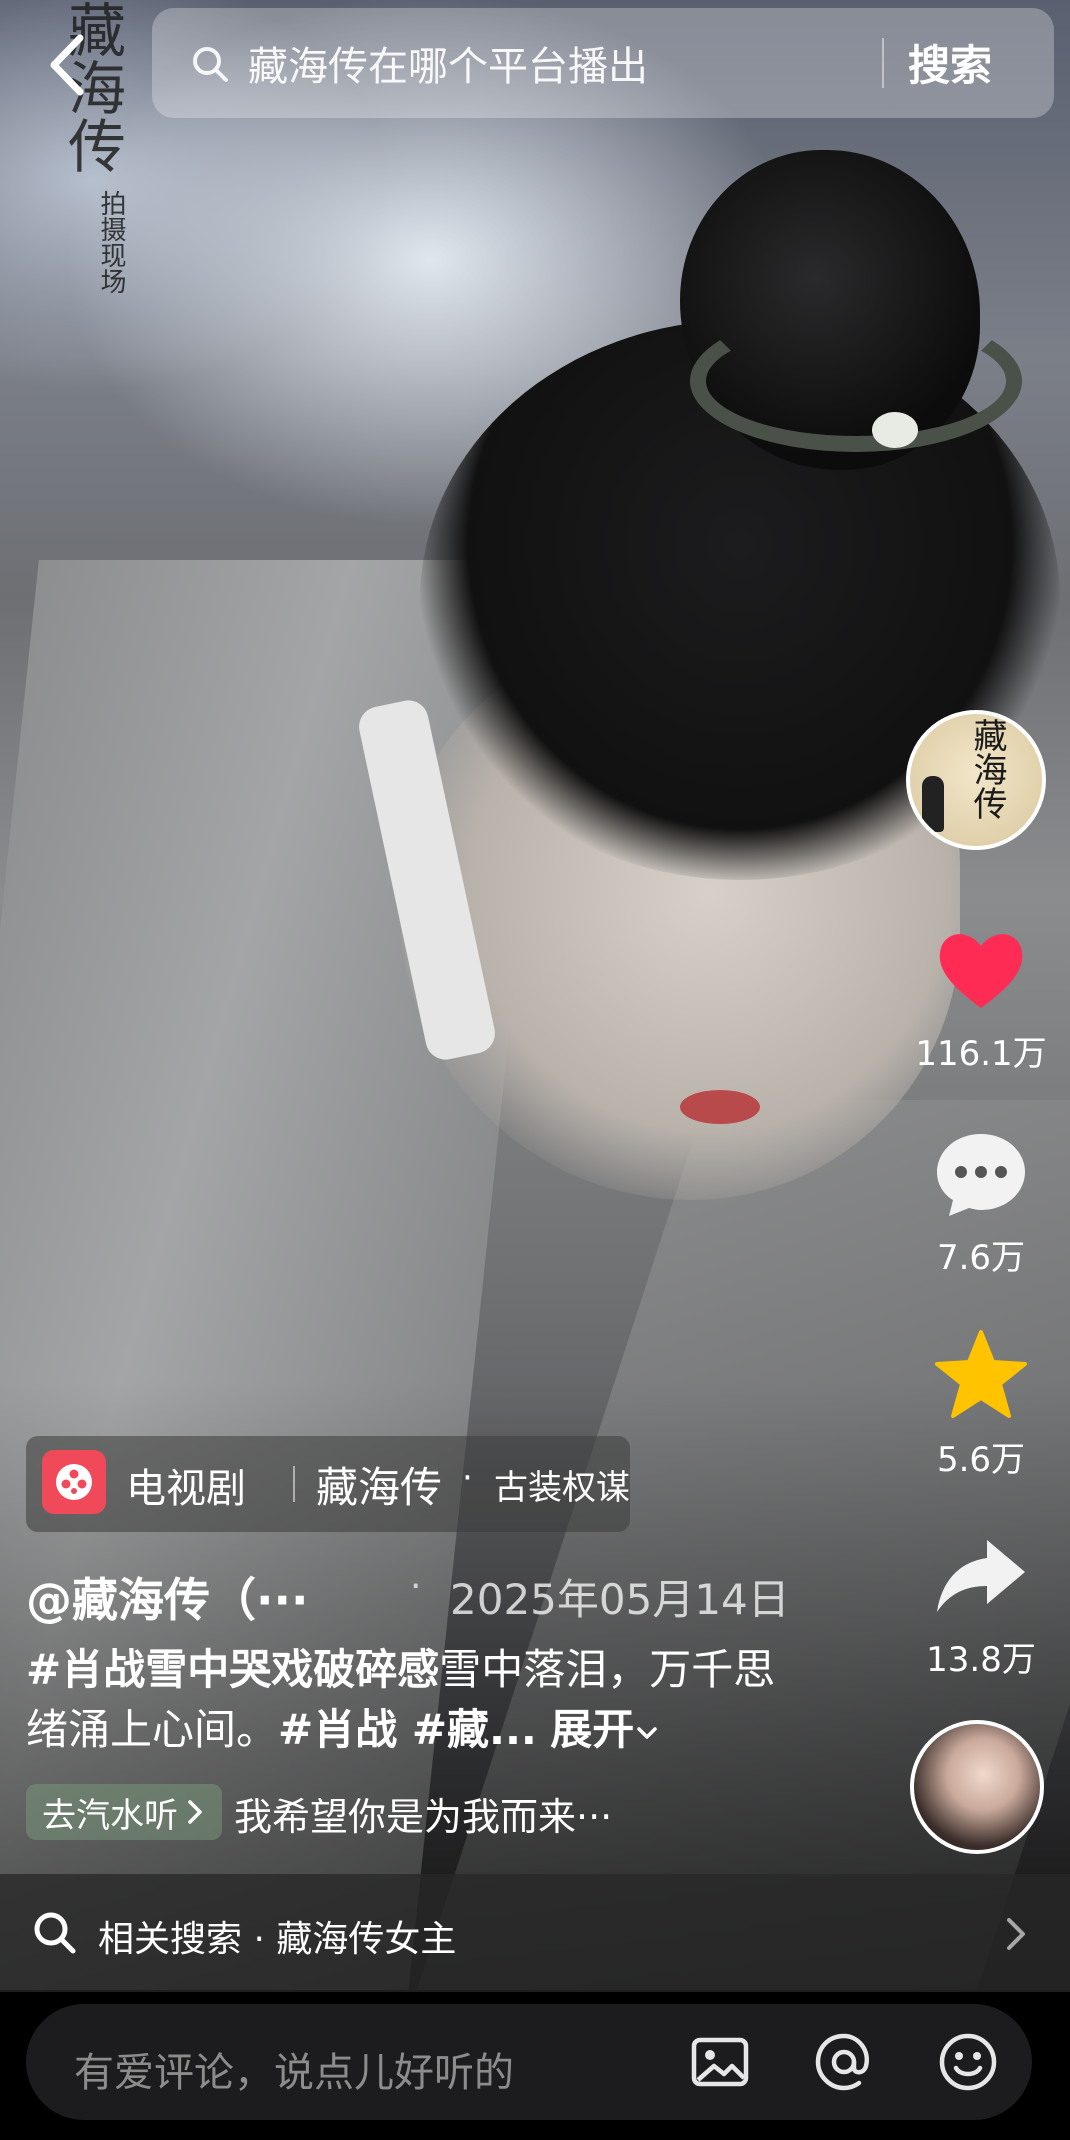 This screenshot has width=1070, height=2140. I want to click on search-button: 搜索, so click(950, 62).